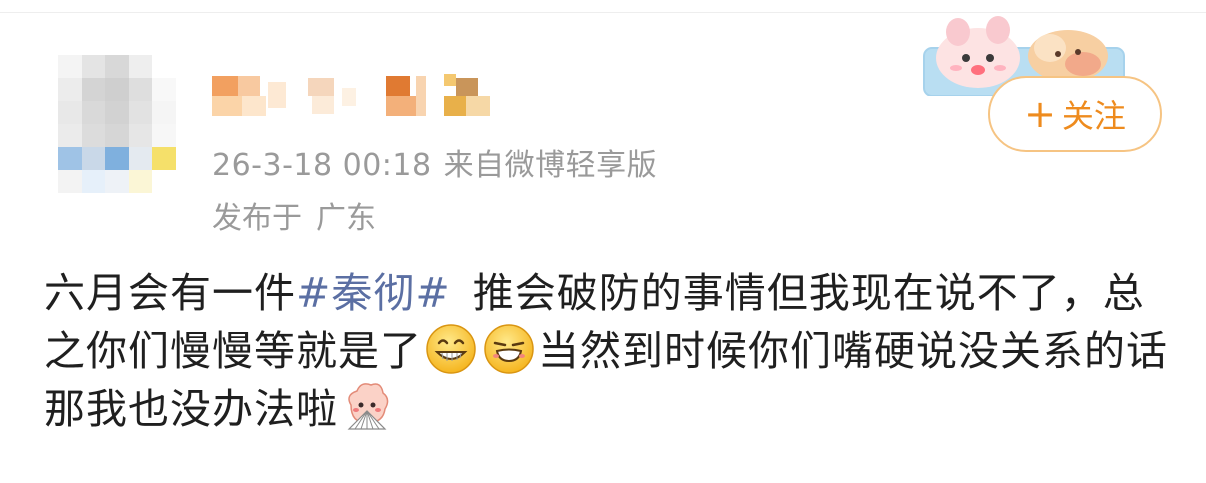  What do you see at coordinates (603, 12) in the screenshot?
I see `top-divider` at bounding box center [603, 12].